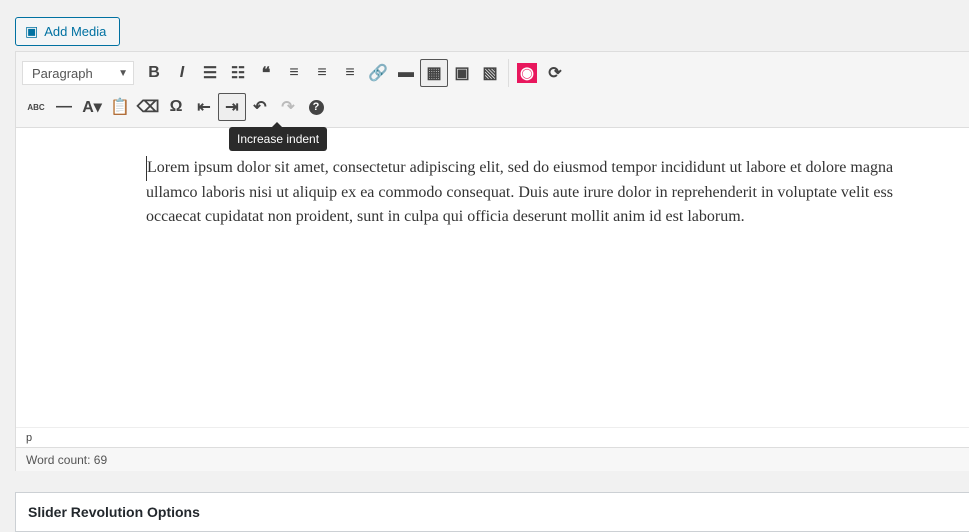  I want to click on preview-icon: ▣, so click(462, 73).